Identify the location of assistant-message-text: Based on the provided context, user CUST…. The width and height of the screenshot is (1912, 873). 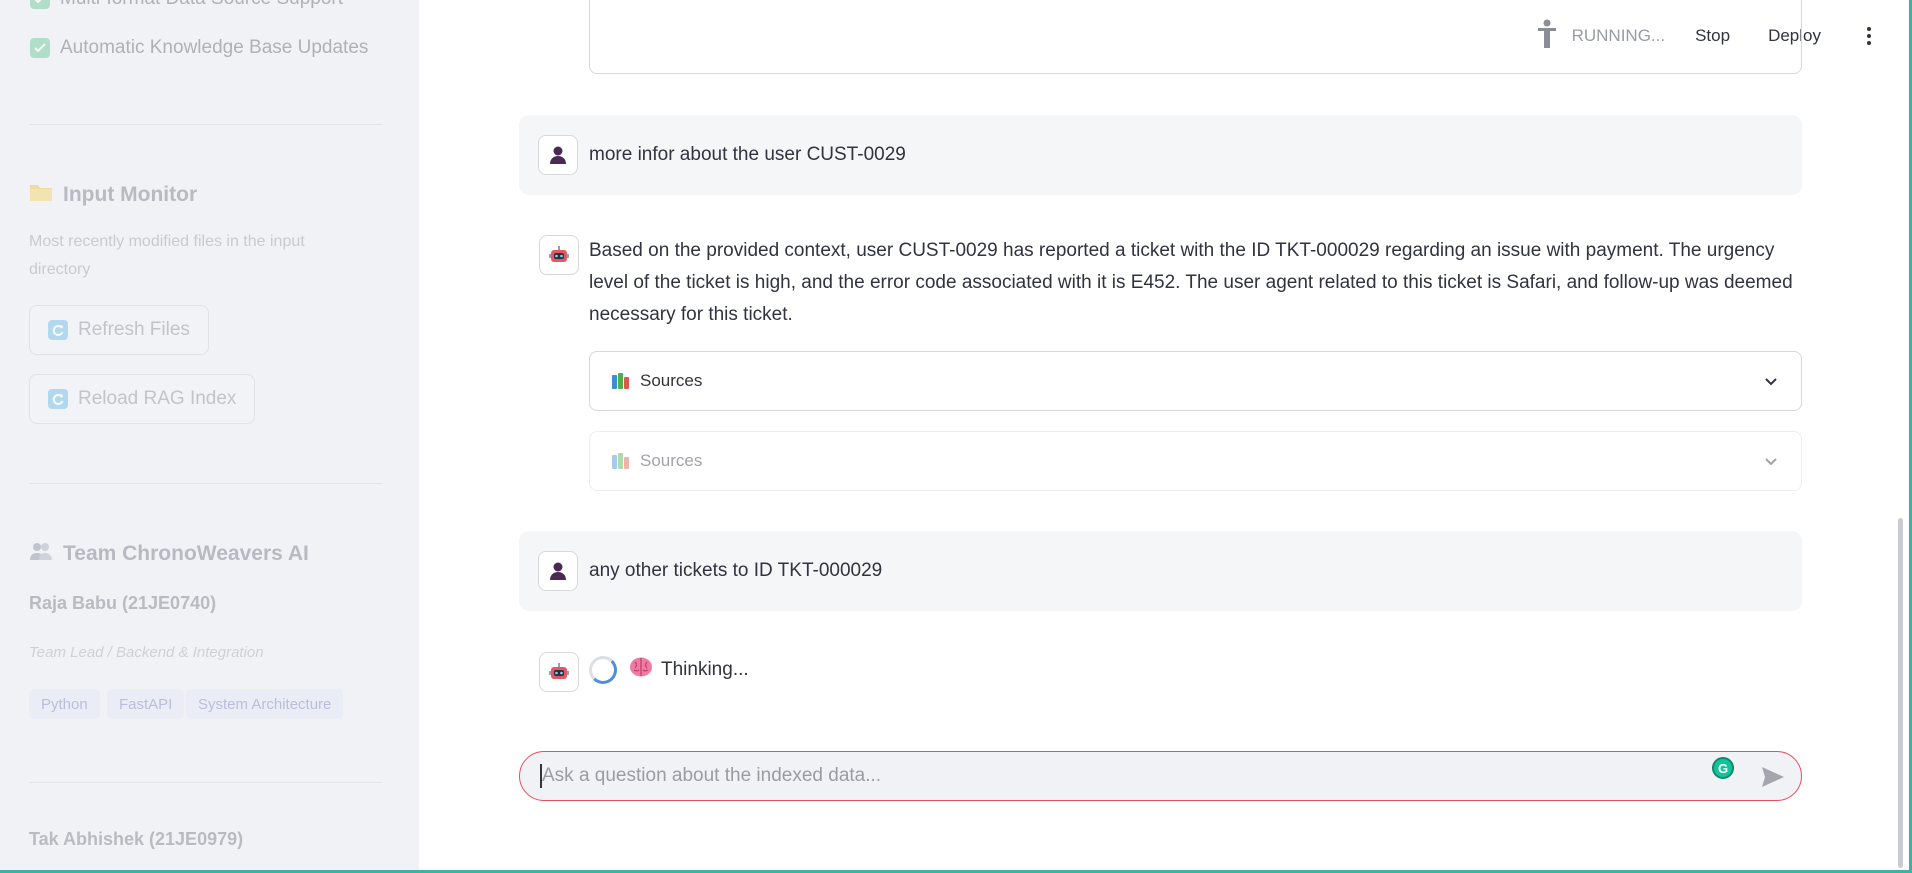
(1191, 282).